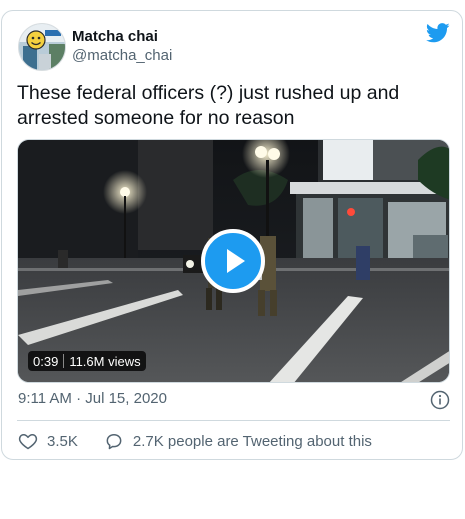 This screenshot has width=465, height=519. What do you see at coordinates (440, 400) in the screenshot?
I see `info-icon` at bounding box center [440, 400].